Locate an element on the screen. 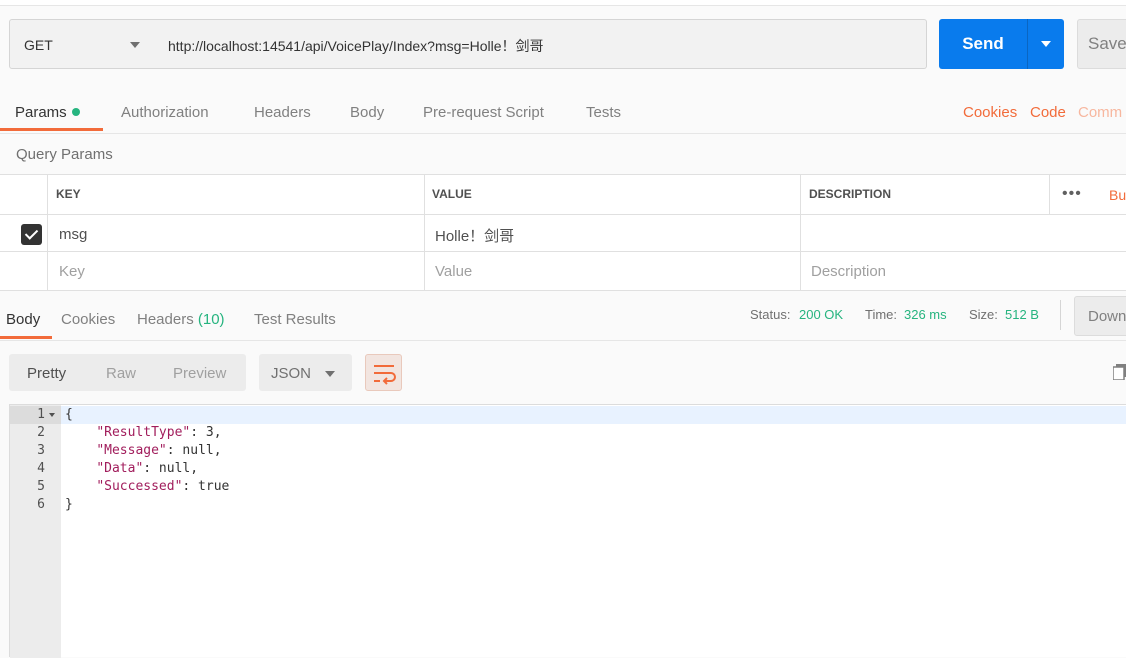 Image resolution: width=1126 pixels, height=658 pixels. code-brace: } is located at coordinates (69, 504).